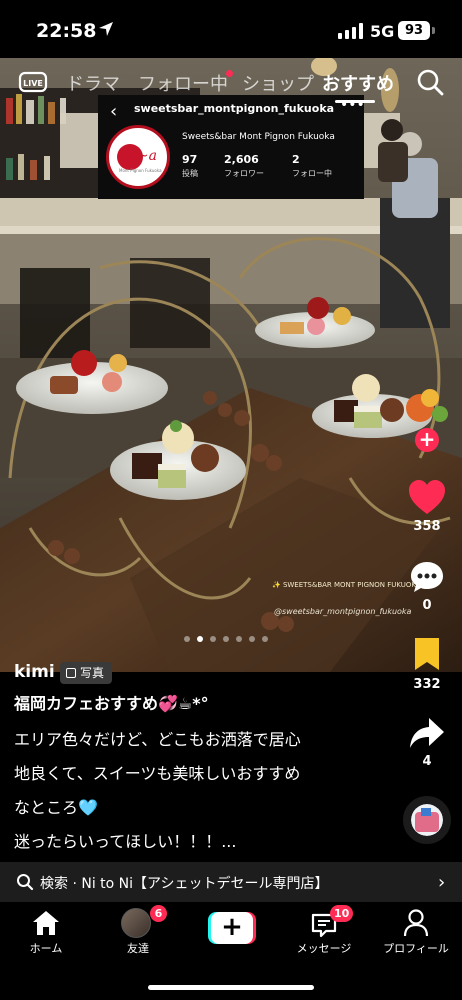  I want to click on music-cover-art, so click(427, 820).